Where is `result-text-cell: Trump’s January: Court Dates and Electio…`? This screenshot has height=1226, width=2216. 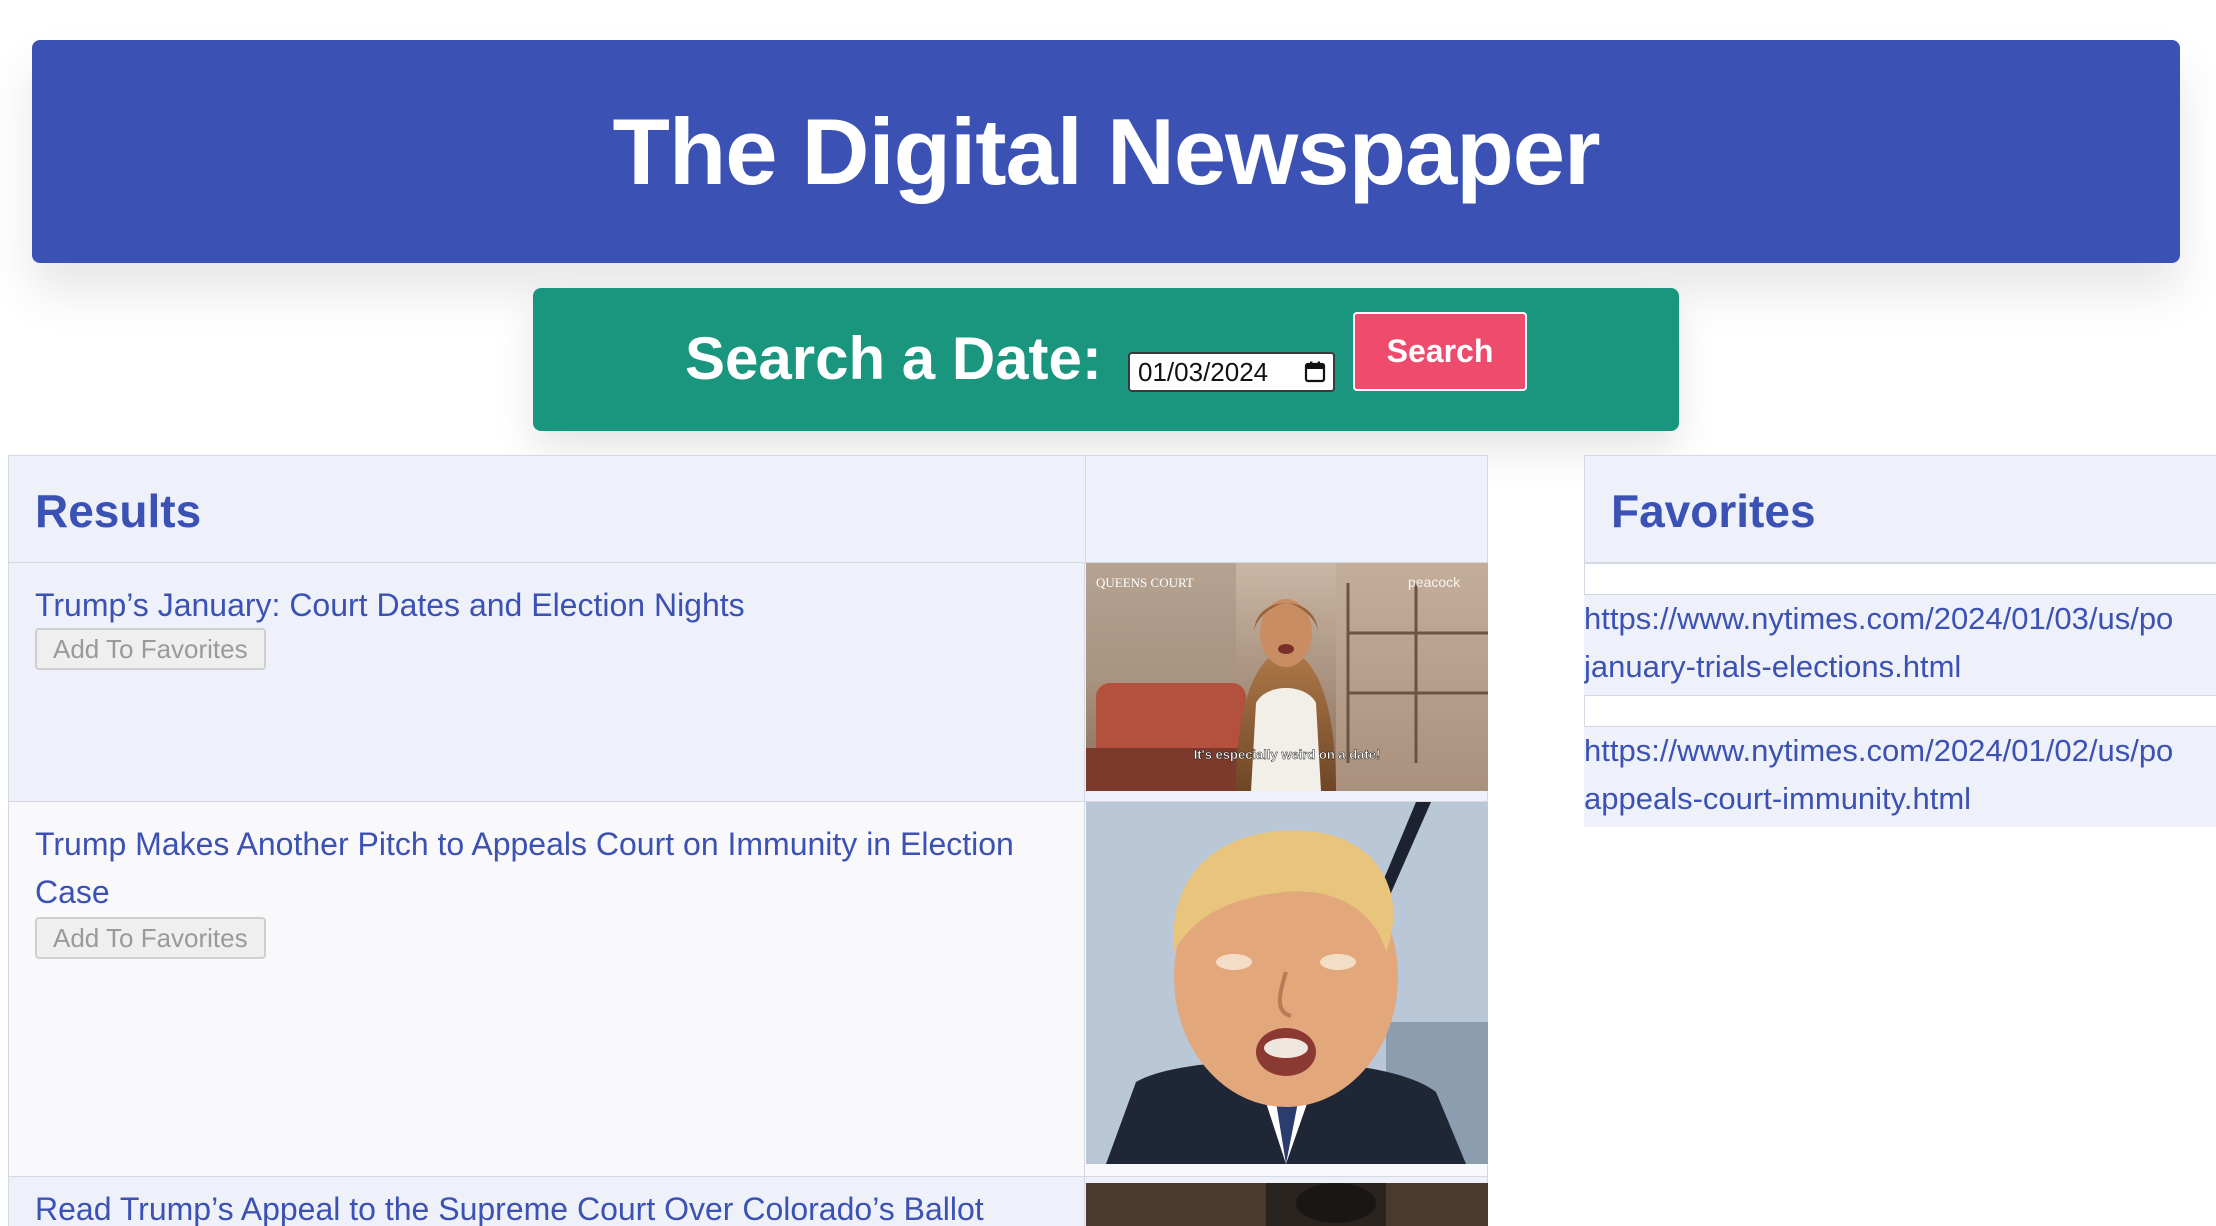 result-text-cell: Trump’s January: Court Dates and Electio… is located at coordinates (547, 682).